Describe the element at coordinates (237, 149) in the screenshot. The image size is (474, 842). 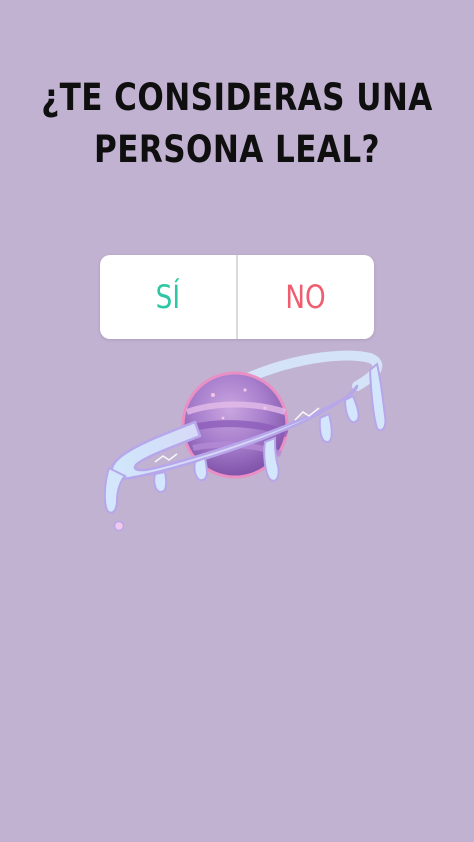
I see `question-line-2: PERSONA LEAL?` at that location.